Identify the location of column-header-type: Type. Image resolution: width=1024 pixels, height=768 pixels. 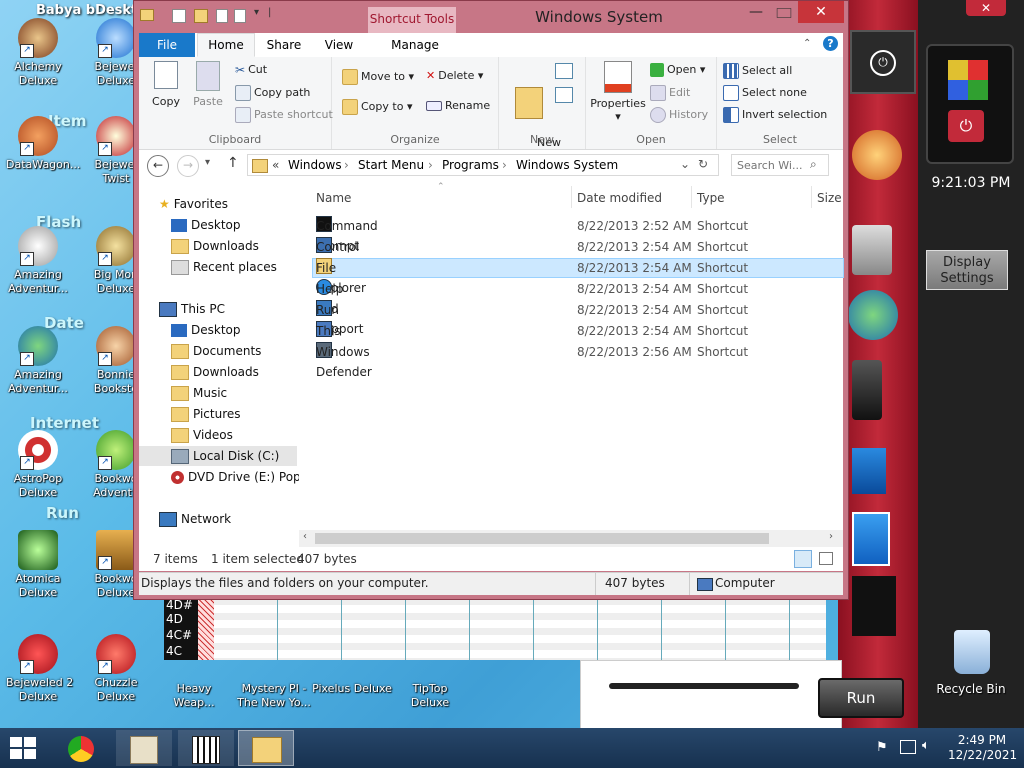
(711, 198).